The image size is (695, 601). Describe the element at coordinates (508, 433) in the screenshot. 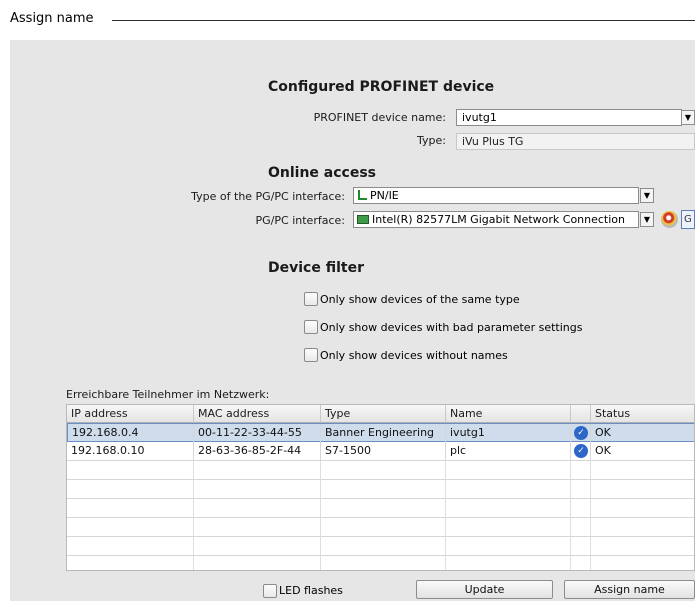

I see `row-name: ivutg1` at that location.